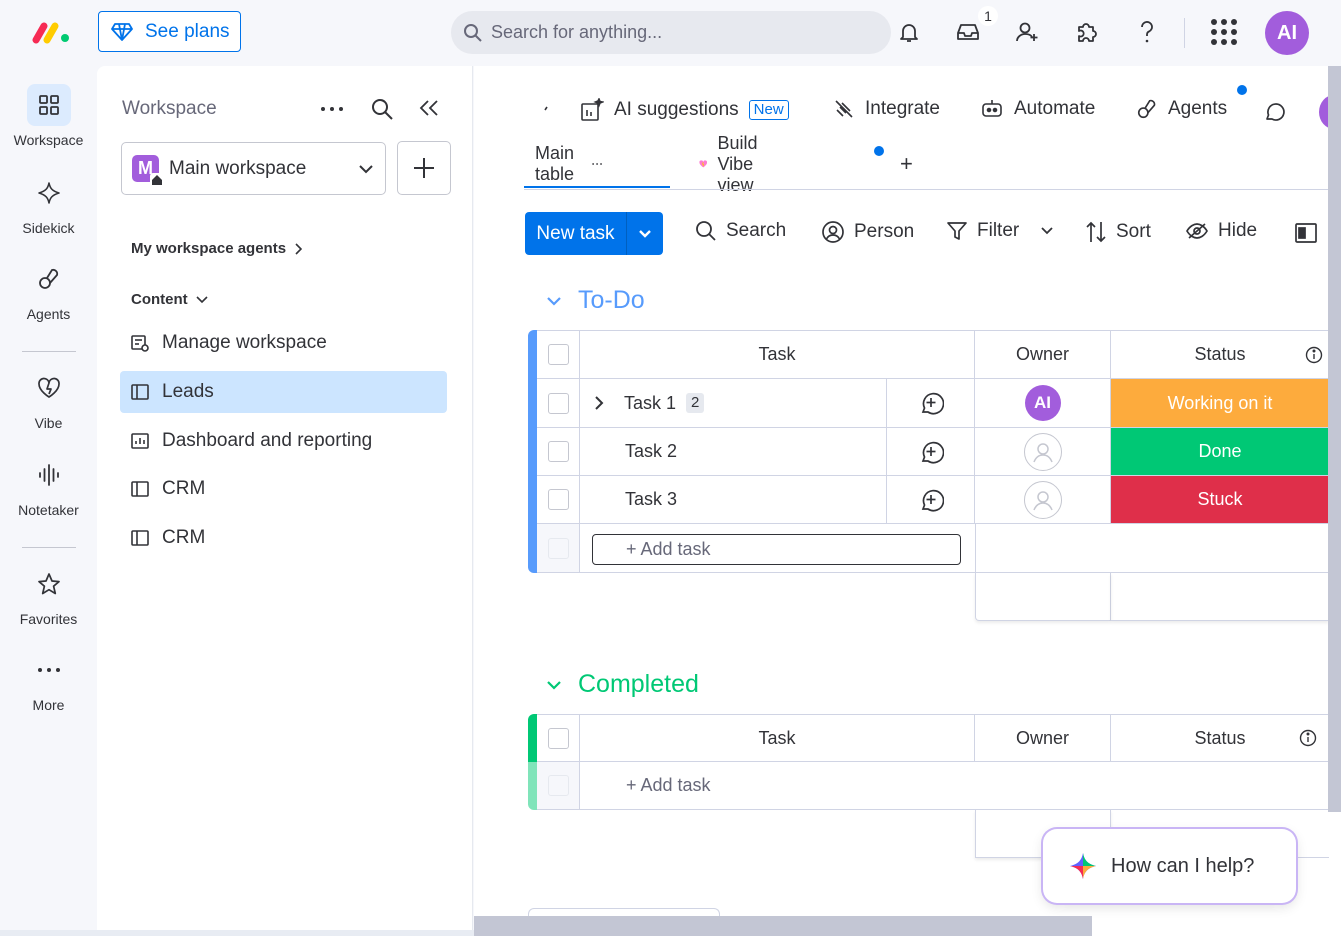  What do you see at coordinates (283, 343) in the screenshot?
I see `nav-item-manage-workspace: Manage workspace` at bounding box center [283, 343].